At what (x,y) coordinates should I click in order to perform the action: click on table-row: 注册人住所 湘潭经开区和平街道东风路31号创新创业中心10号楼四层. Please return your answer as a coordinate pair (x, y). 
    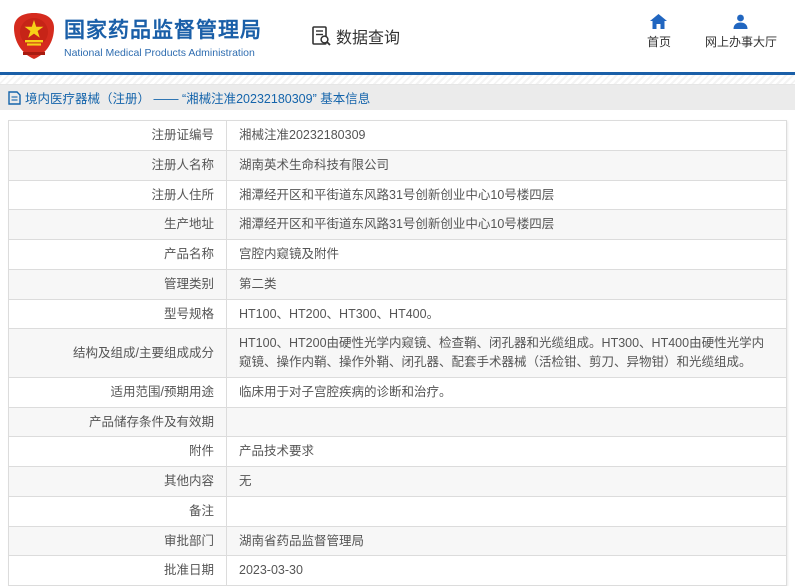
    Looking at the image, I should click on (397, 195).